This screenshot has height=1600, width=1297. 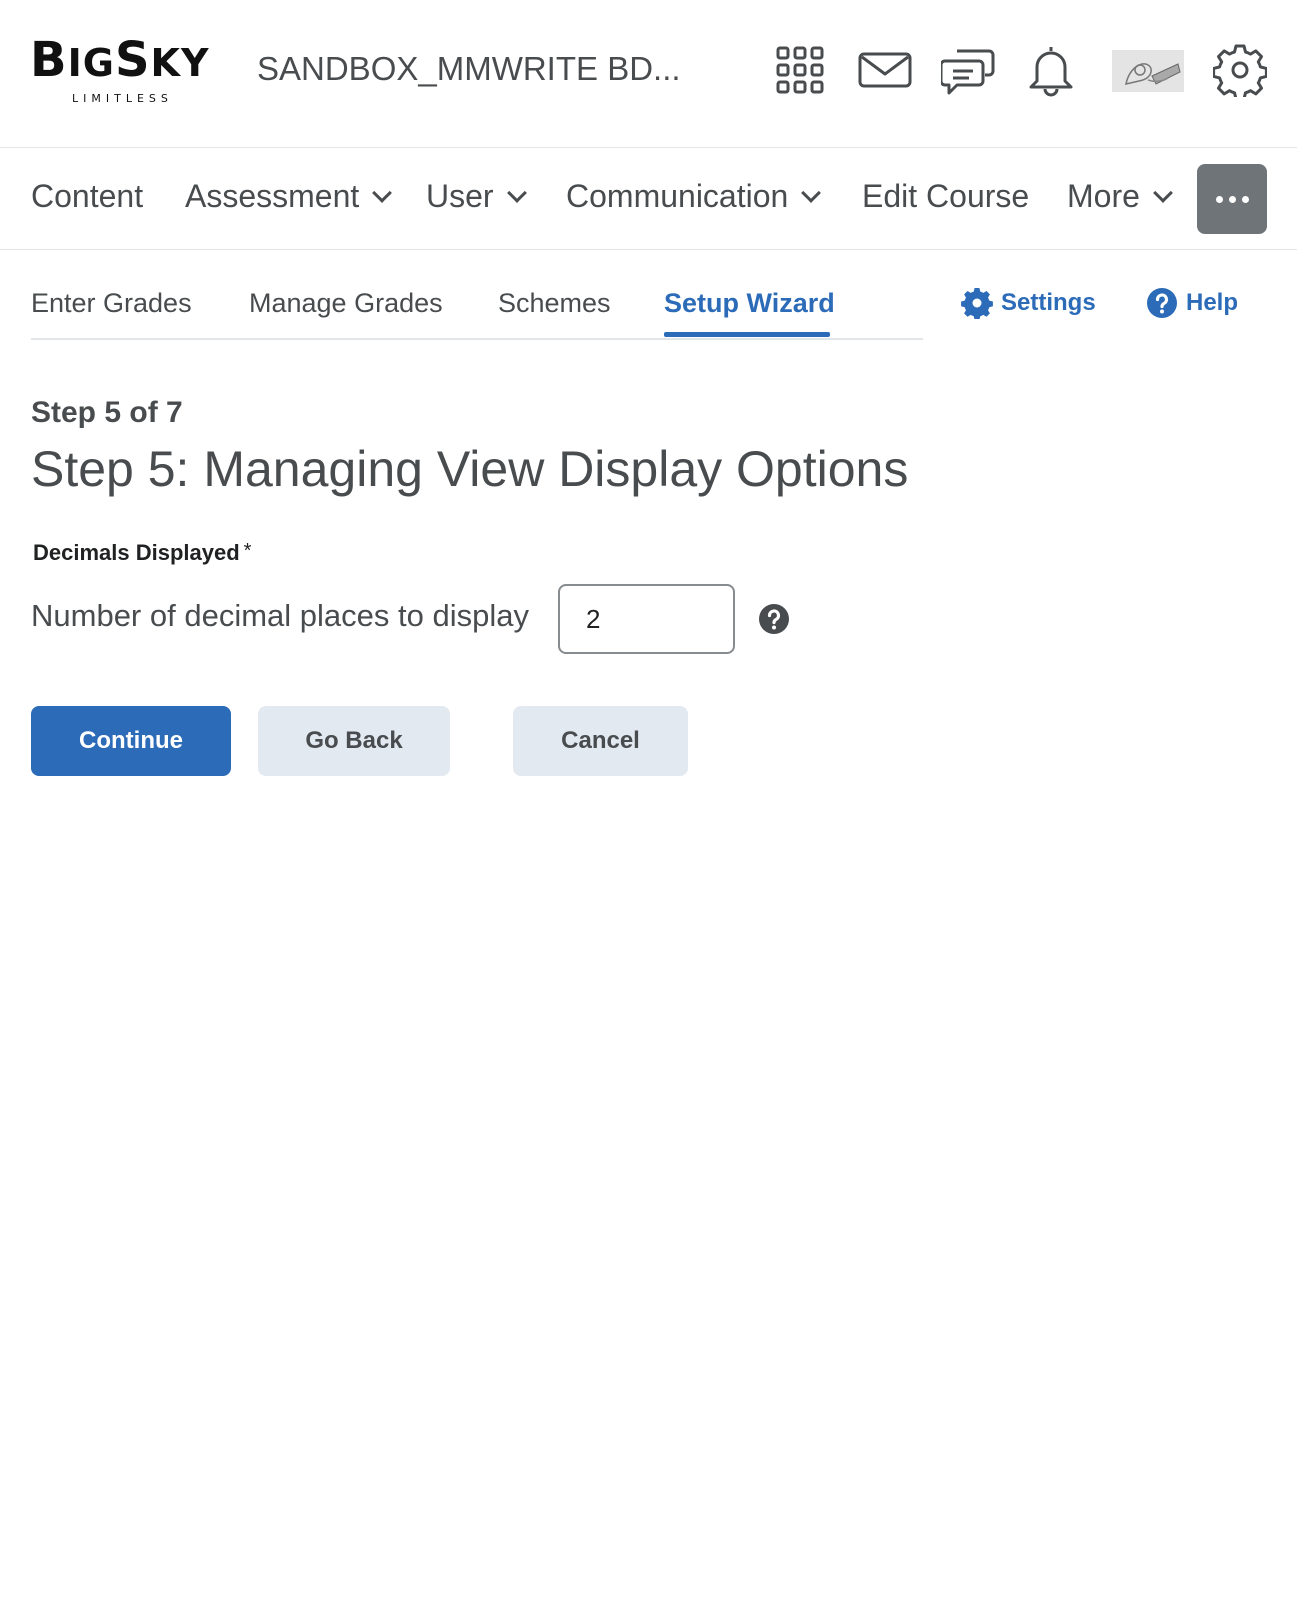 What do you see at coordinates (247, 551) in the screenshot?
I see `required-marker: *` at bounding box center [247, 551].